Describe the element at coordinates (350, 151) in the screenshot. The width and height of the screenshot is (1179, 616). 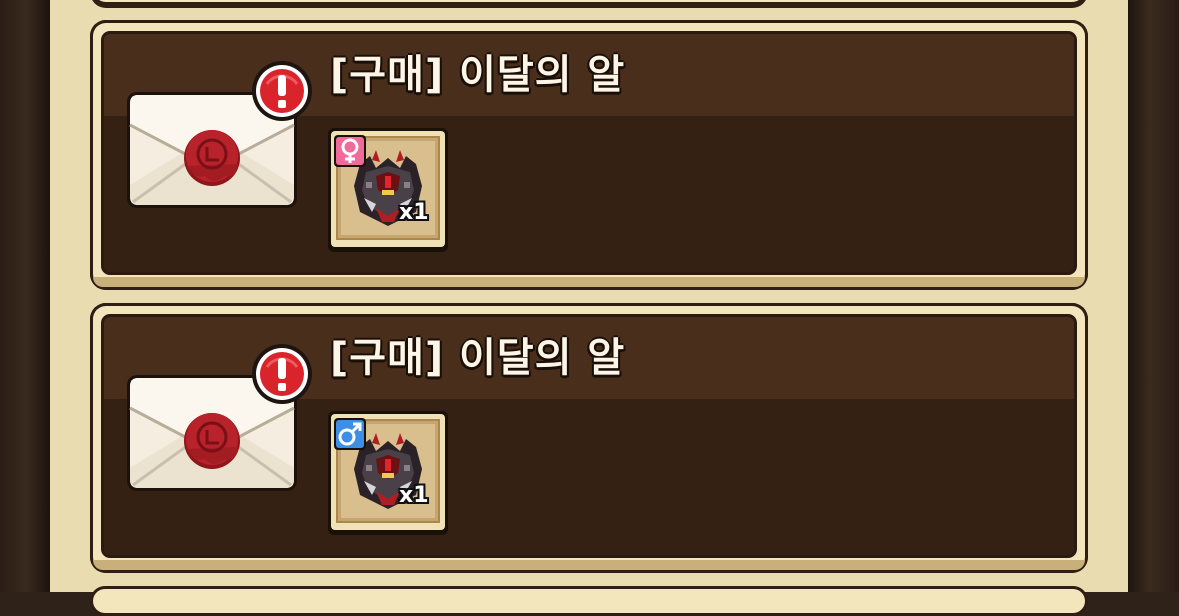
I see `gender-female-icon` at that location.